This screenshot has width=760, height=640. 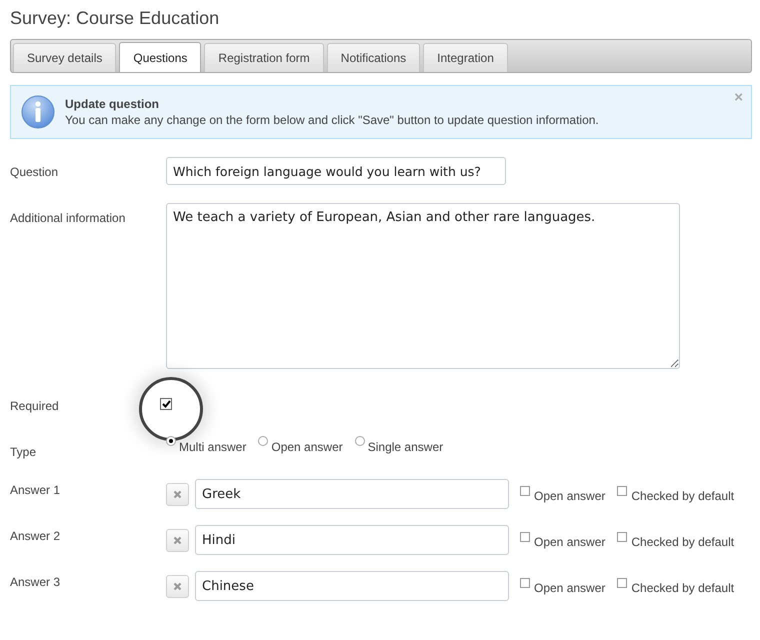 I want to click on field-label: Type, so click(x=24, y=451).